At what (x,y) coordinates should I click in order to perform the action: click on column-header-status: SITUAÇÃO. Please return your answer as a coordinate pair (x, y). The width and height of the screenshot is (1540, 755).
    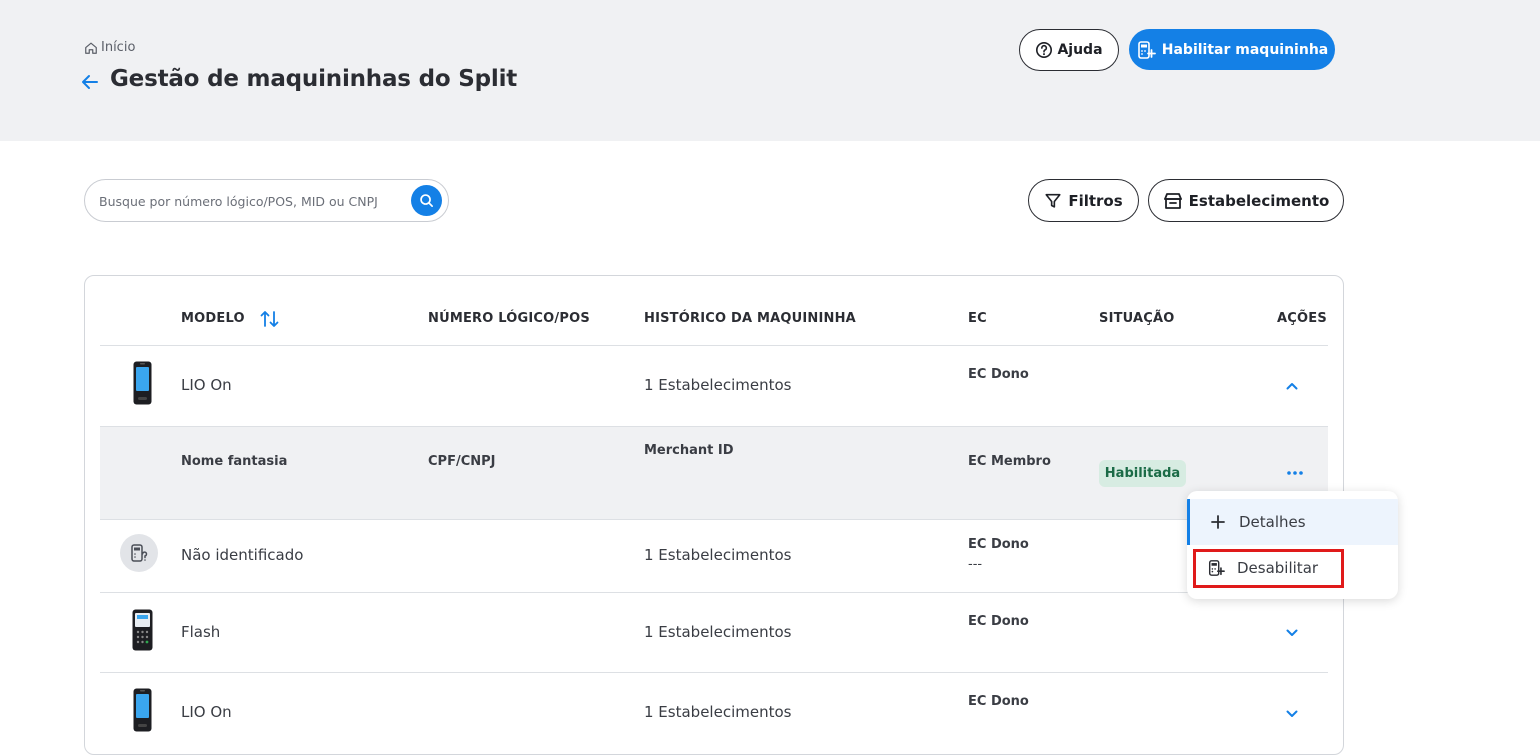
    Looking at the image, I should click on (1137, 318).